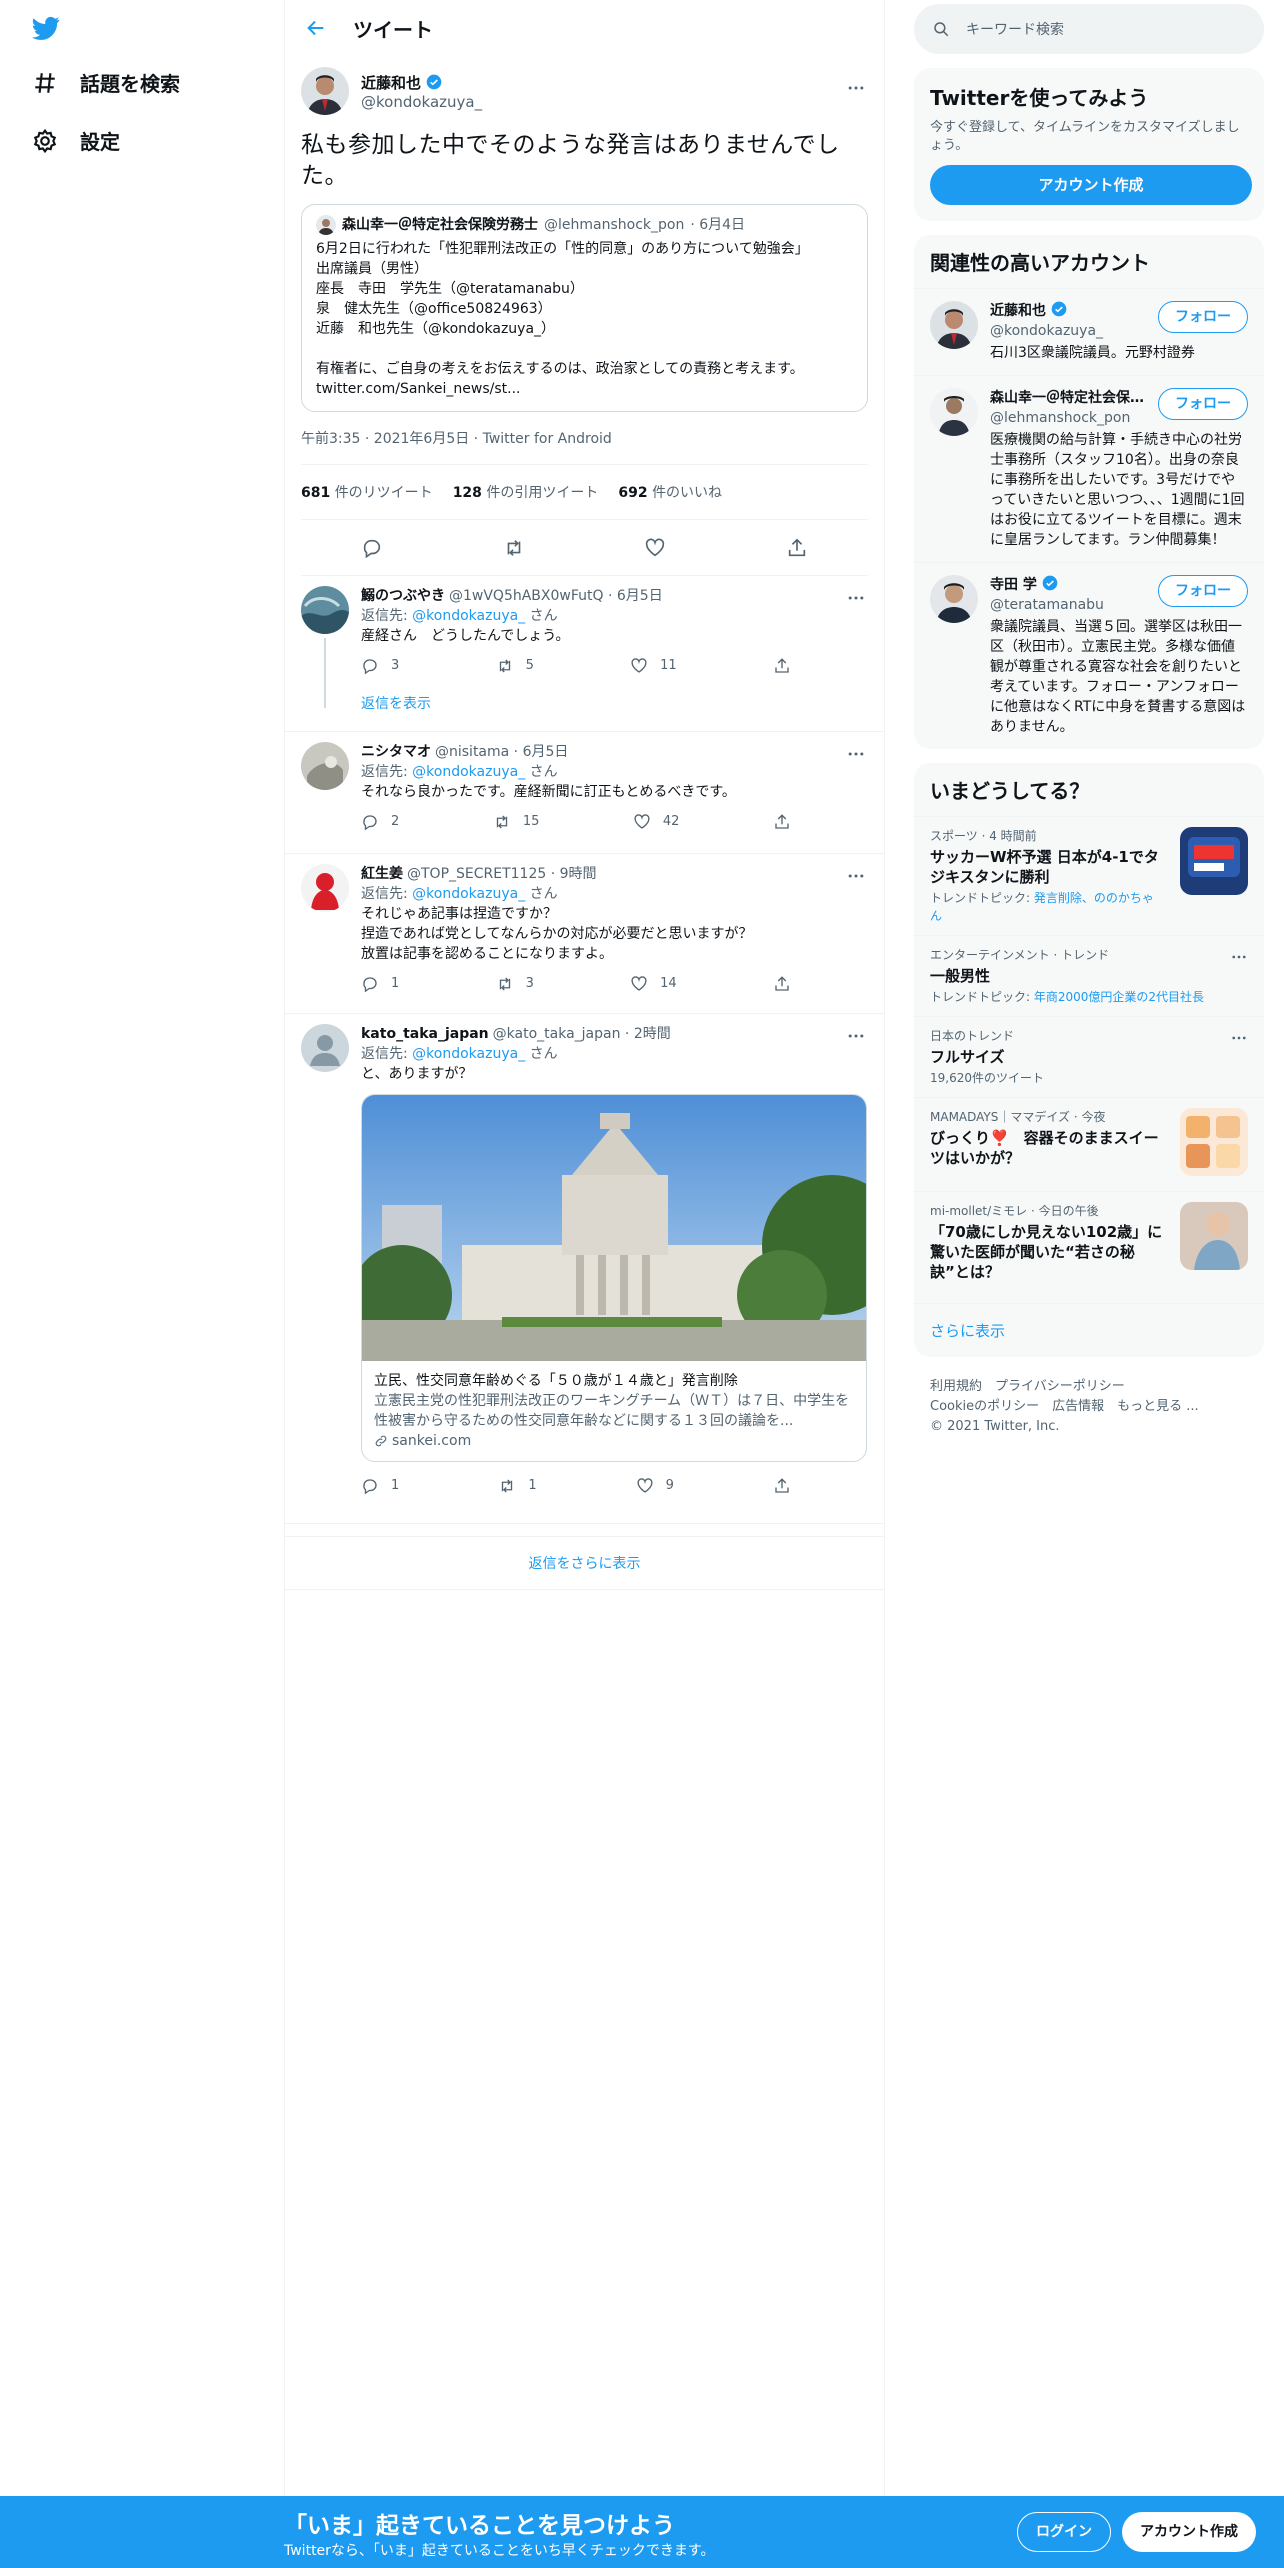  Describe the element at coordinates (1091, 185) in the screenshot. I see `create-account-button: アカウント作成` at that location.